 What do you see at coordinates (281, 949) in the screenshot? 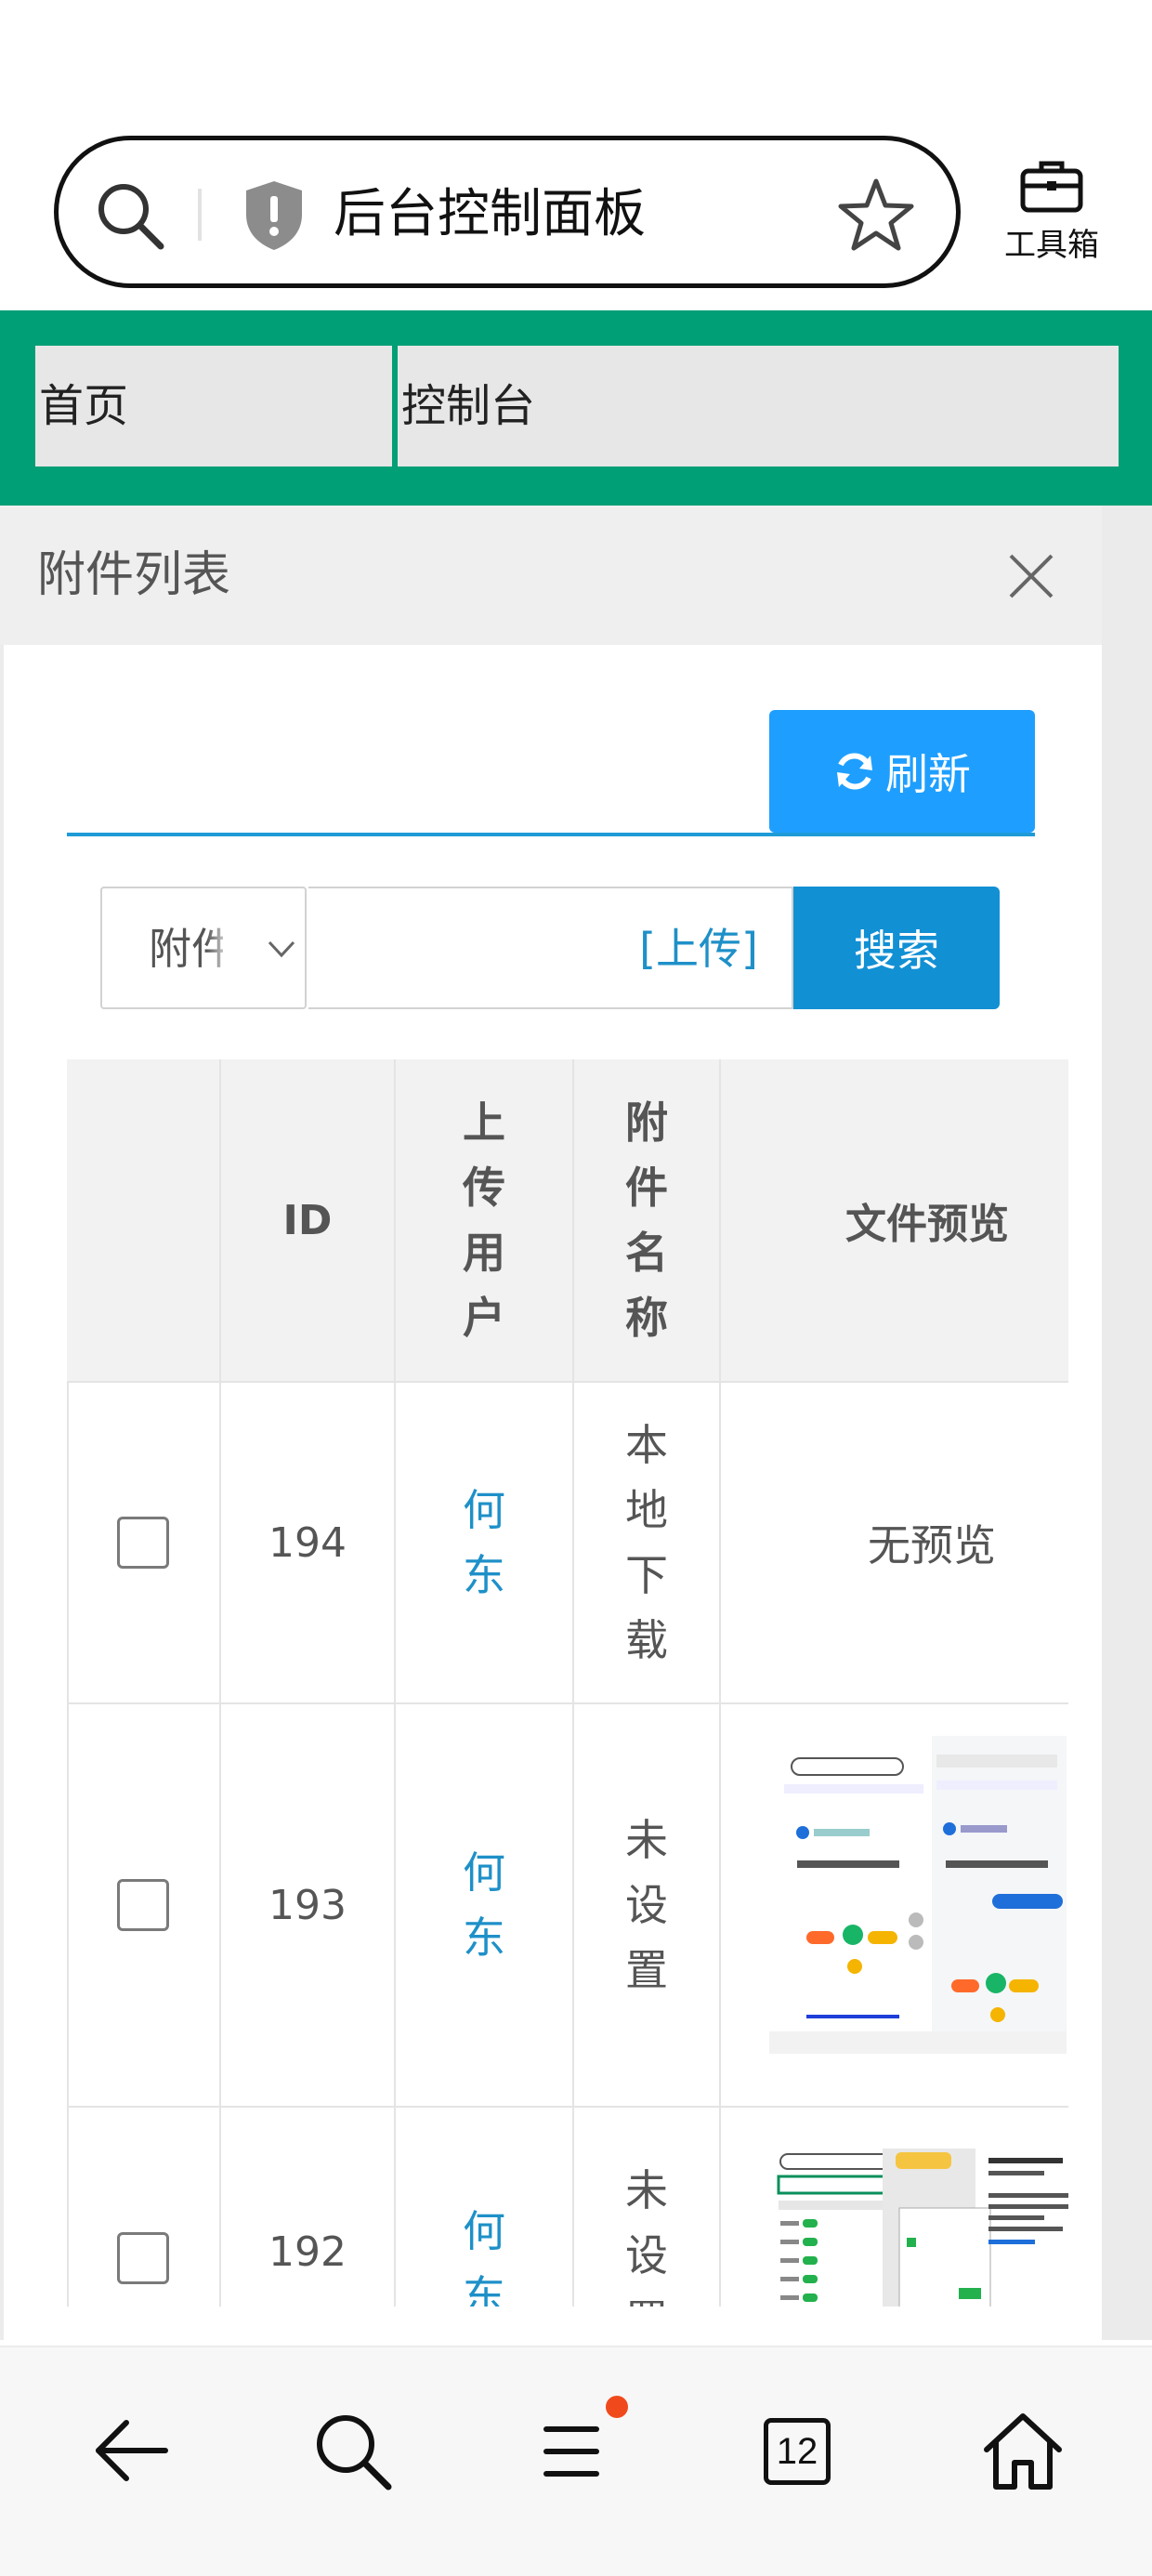
I see `chevron-down-icon` at bounding box center [281, 949].